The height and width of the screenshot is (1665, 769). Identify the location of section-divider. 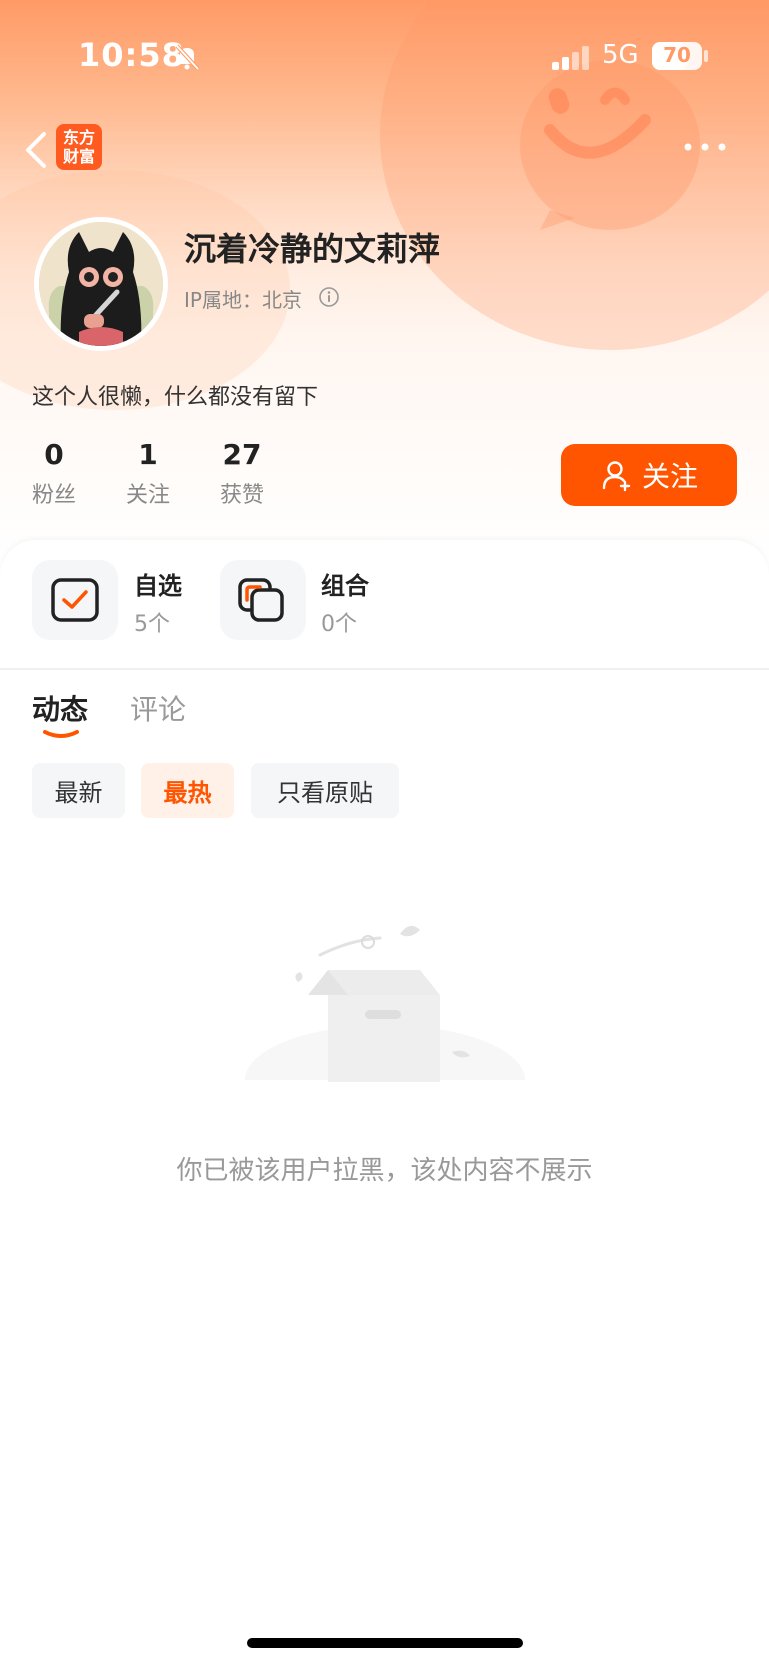
(384, 669).